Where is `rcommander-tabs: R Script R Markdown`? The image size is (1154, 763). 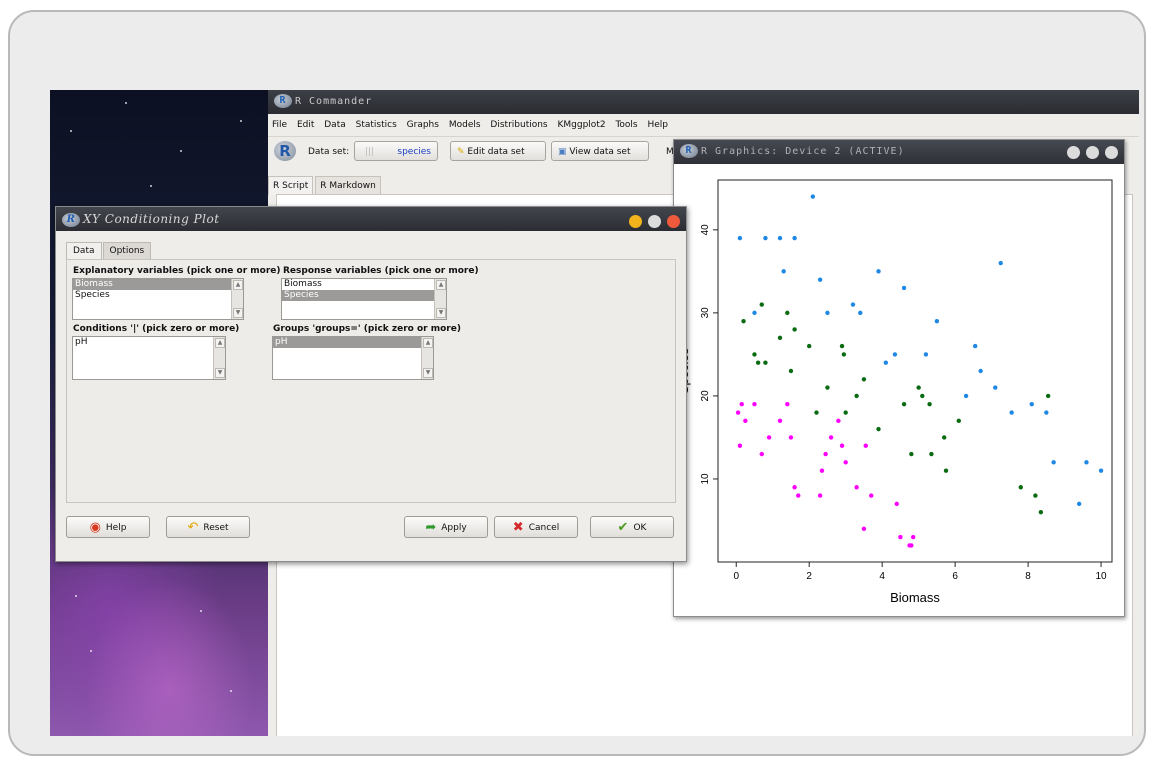
rcommander-tabs: R Script R Markdown is located at coordinates (325, 185).